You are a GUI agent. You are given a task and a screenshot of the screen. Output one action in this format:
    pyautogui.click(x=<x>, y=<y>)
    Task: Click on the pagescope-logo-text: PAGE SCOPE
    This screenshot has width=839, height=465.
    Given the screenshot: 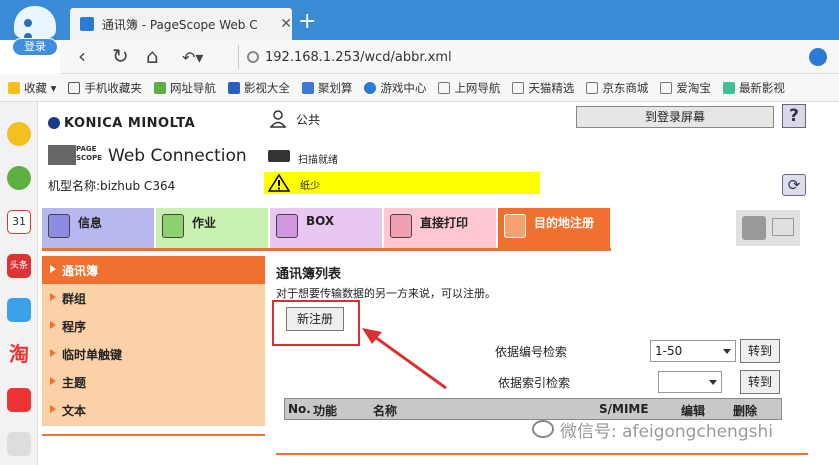 What is the action you would take?
    pyautogui.click(x=89, y=153)
    